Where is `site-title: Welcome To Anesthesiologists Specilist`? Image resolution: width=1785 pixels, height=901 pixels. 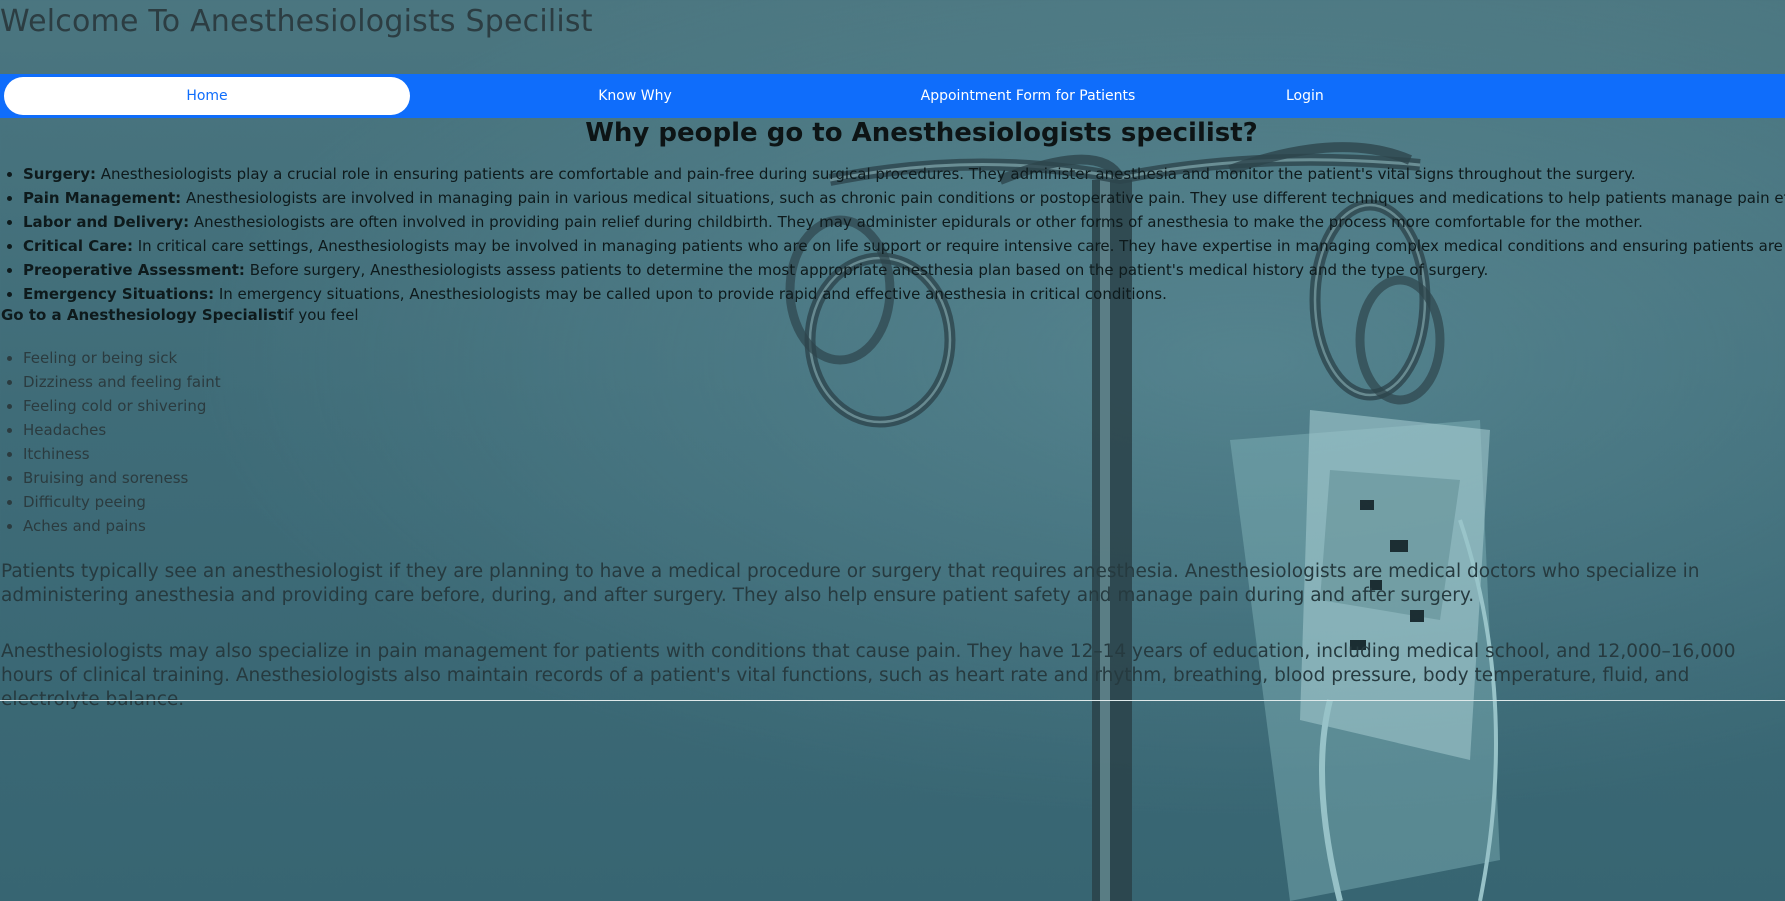 site-title: Welcome To Anesthesiologists Specilist is located at coordinates (296, 21).